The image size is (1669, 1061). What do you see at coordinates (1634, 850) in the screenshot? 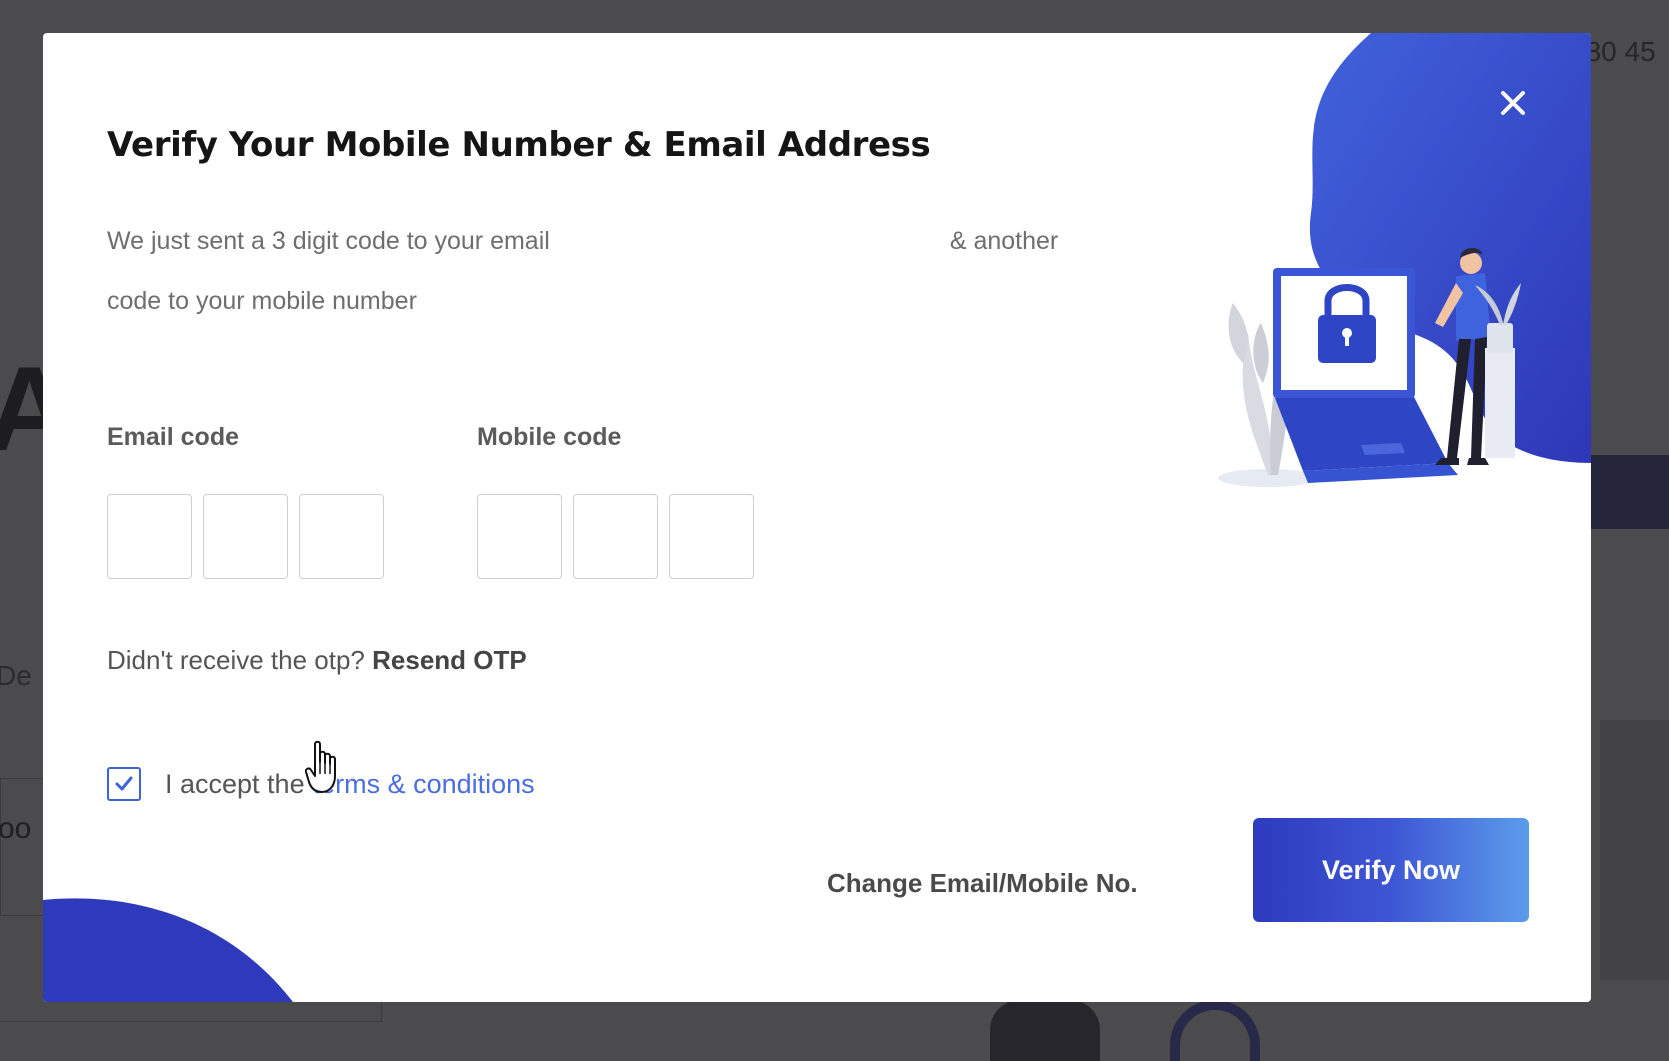
I see `background-panel` at bounding box center [1634, 850].